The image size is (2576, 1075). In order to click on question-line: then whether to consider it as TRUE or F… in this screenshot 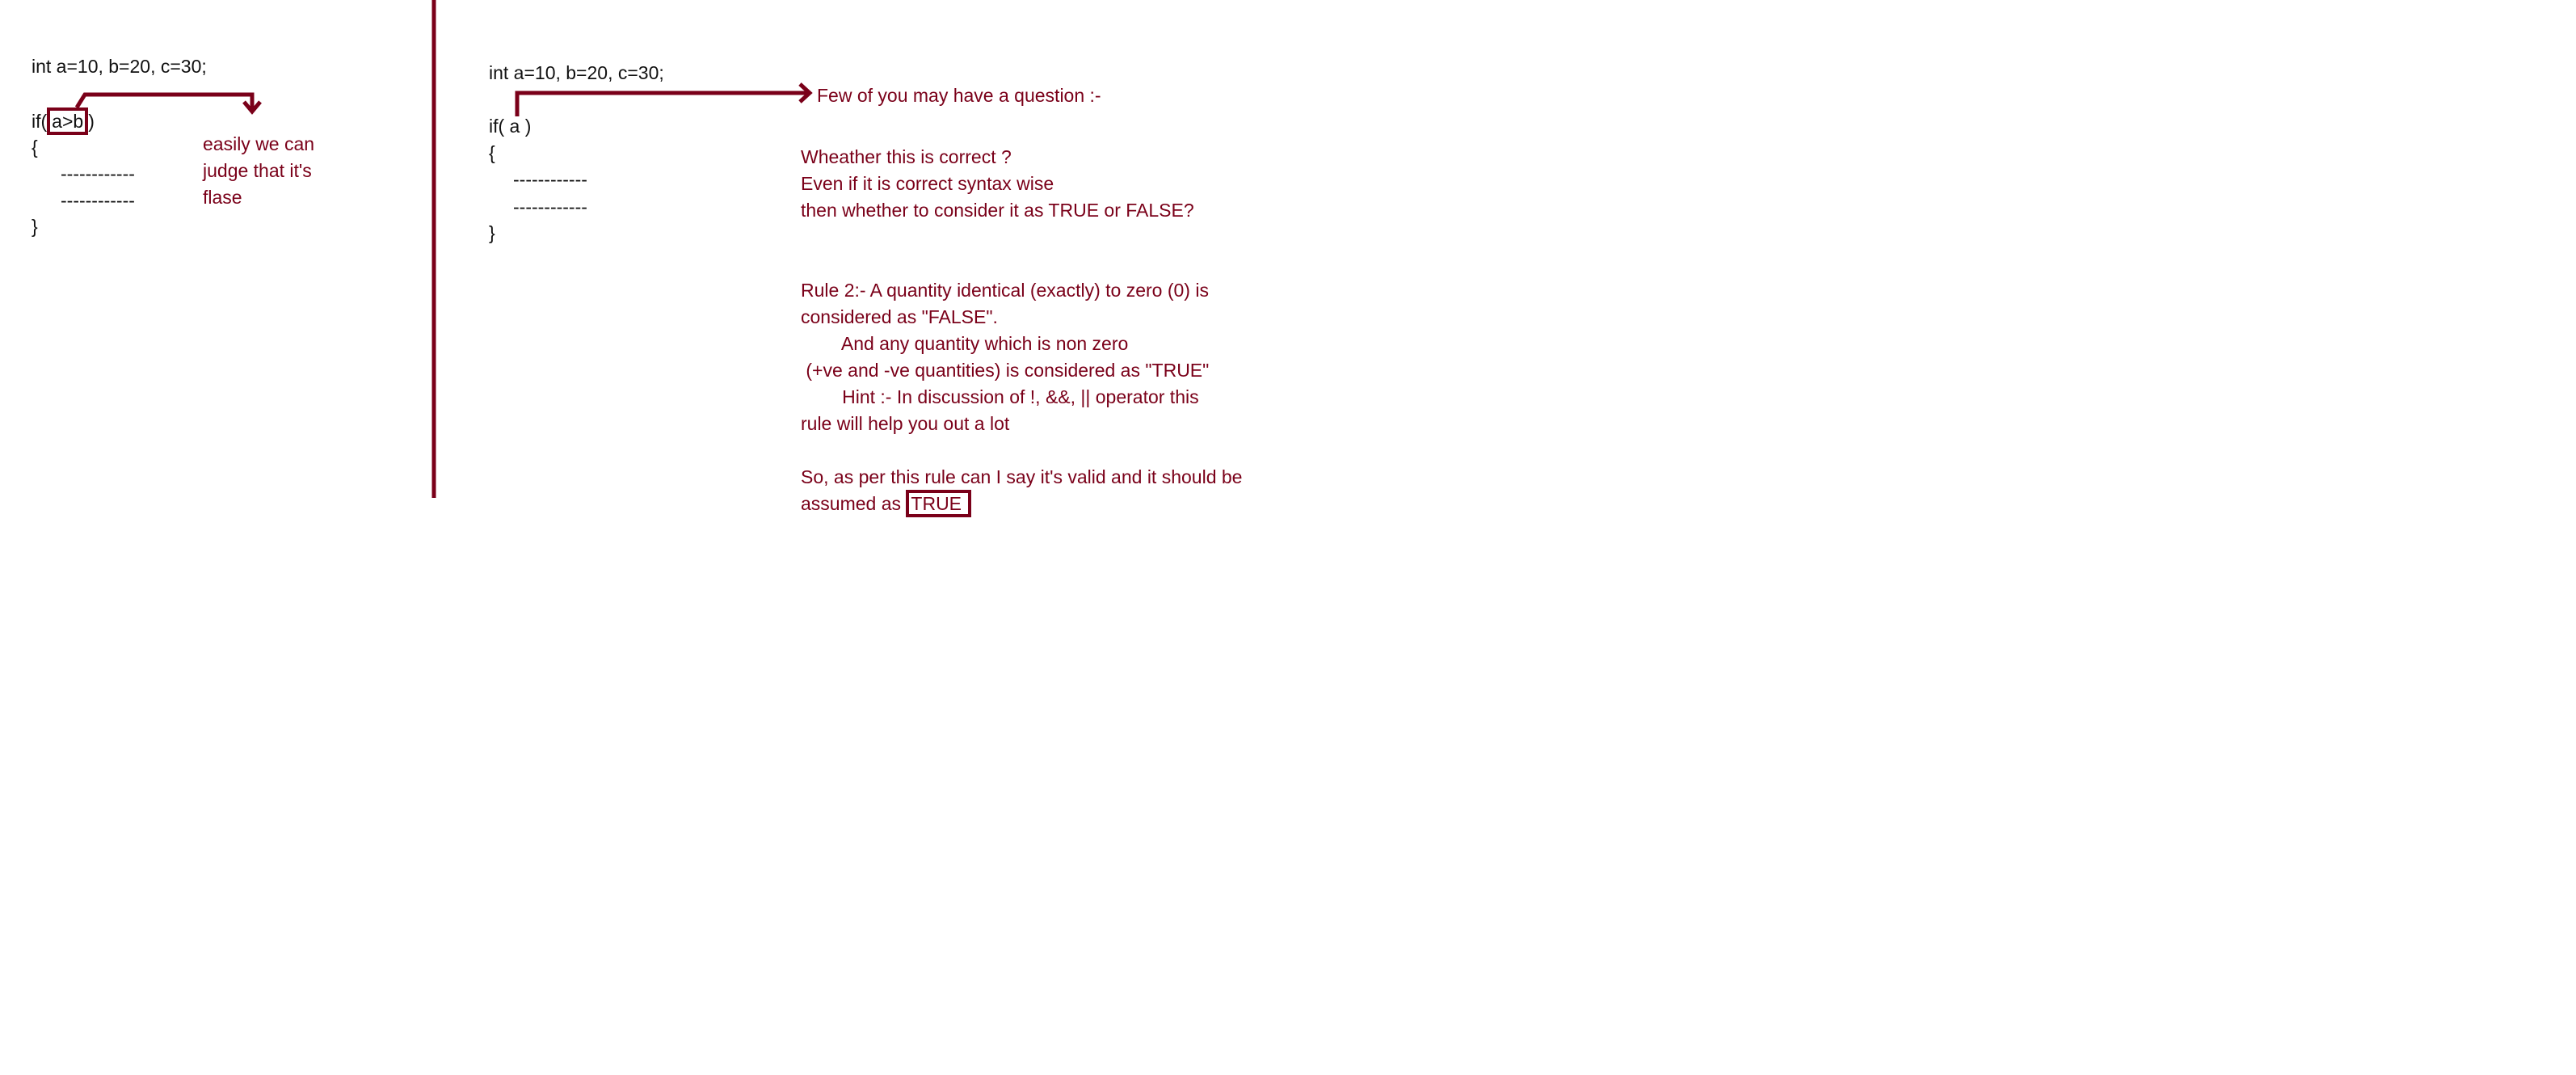, I will do `click(997, 210)`.